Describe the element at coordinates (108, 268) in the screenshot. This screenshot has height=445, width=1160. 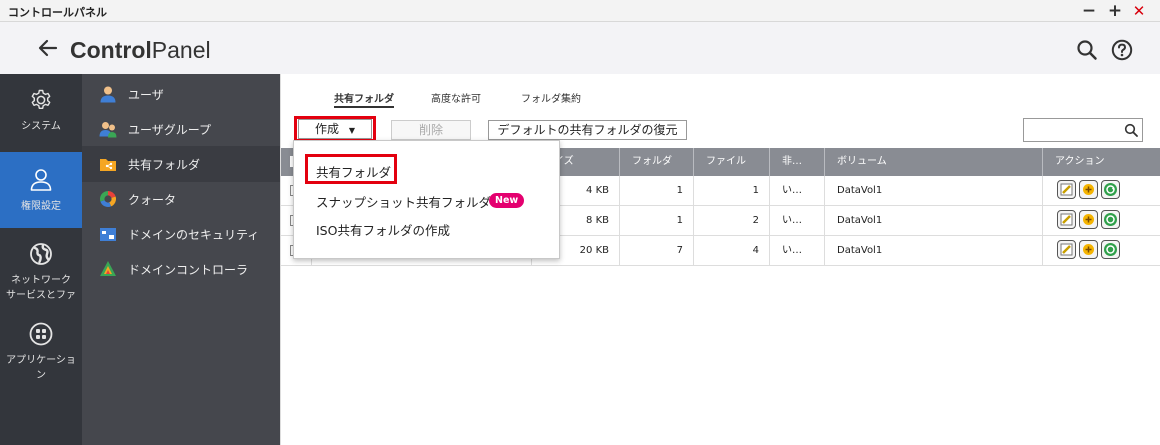
I see `domain-controller-icon` at that location.